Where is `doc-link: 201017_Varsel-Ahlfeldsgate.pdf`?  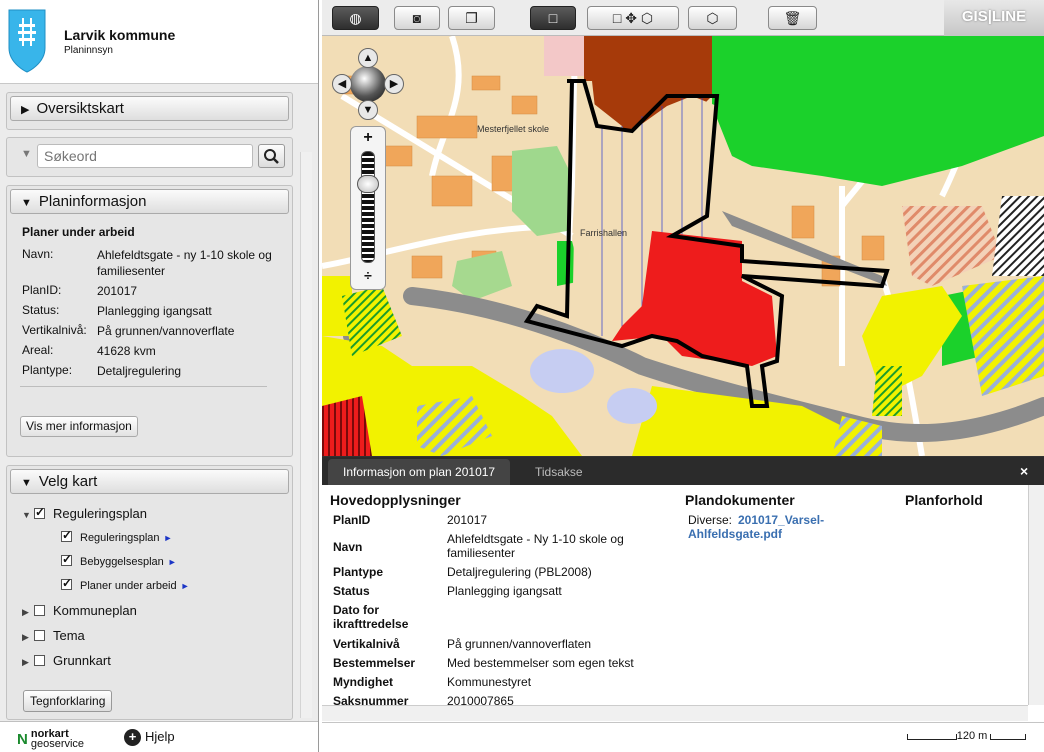 doc-link: 201017_Varsel-Ahlfeldsgate.pdf is located at coordinates (778, 527).